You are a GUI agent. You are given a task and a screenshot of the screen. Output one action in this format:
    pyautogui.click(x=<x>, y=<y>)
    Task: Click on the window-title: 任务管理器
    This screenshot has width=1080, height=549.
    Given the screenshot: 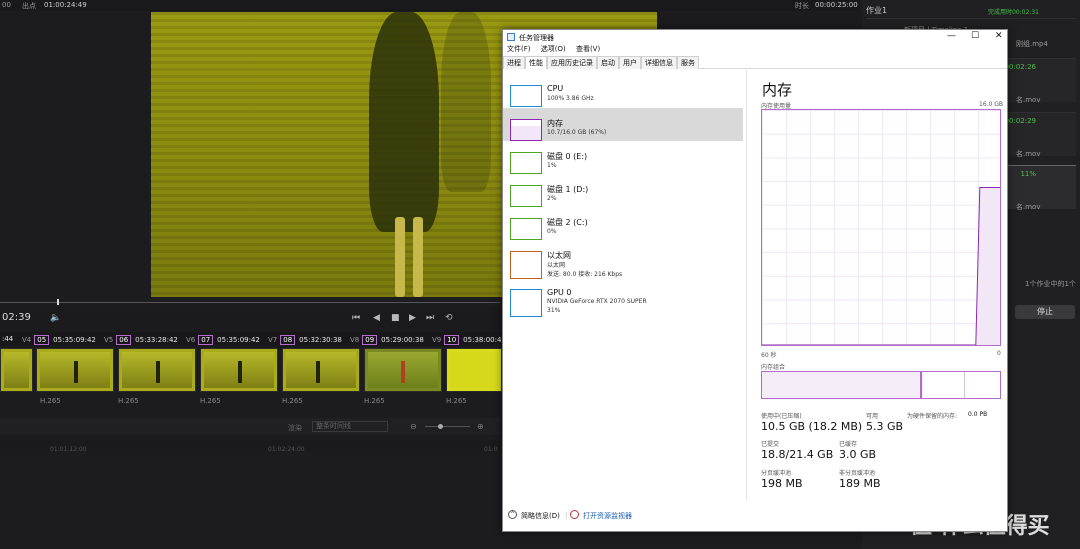 What is the action you would take?
    pyautogui.click(x=536, y=38)
    